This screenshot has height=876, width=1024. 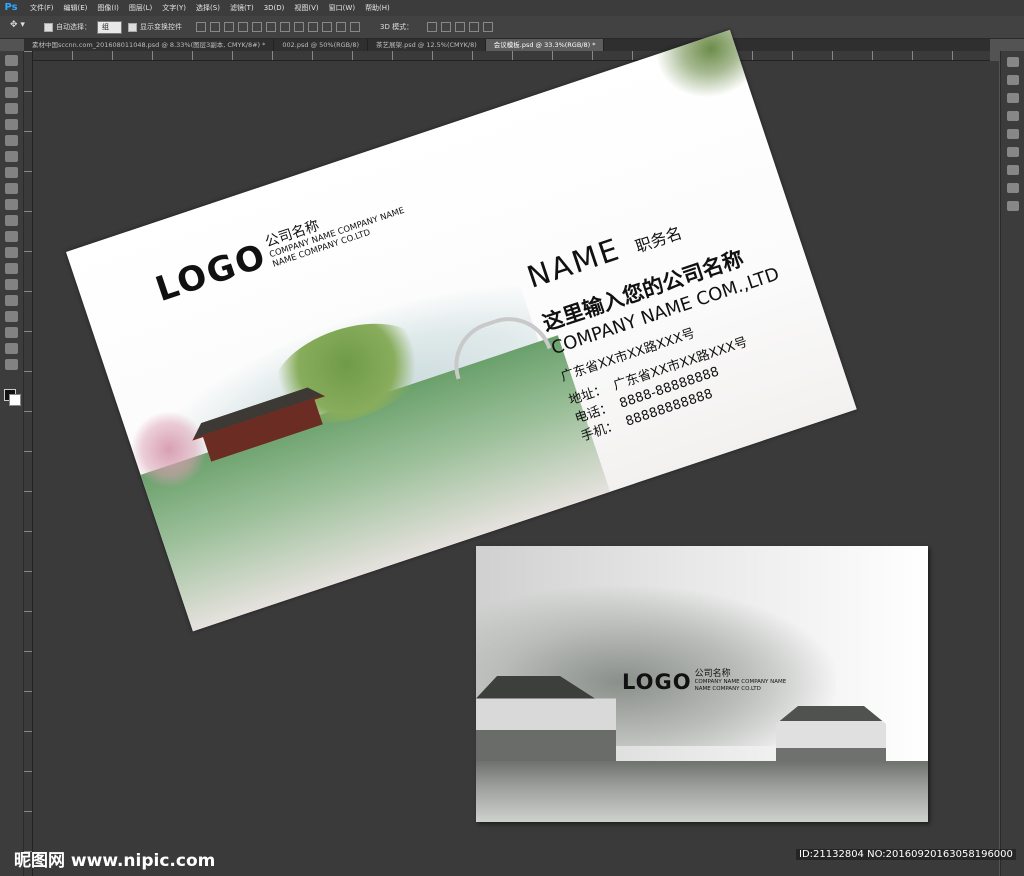 I want to click on job-title: 职务名, so click(x=658, y=240).